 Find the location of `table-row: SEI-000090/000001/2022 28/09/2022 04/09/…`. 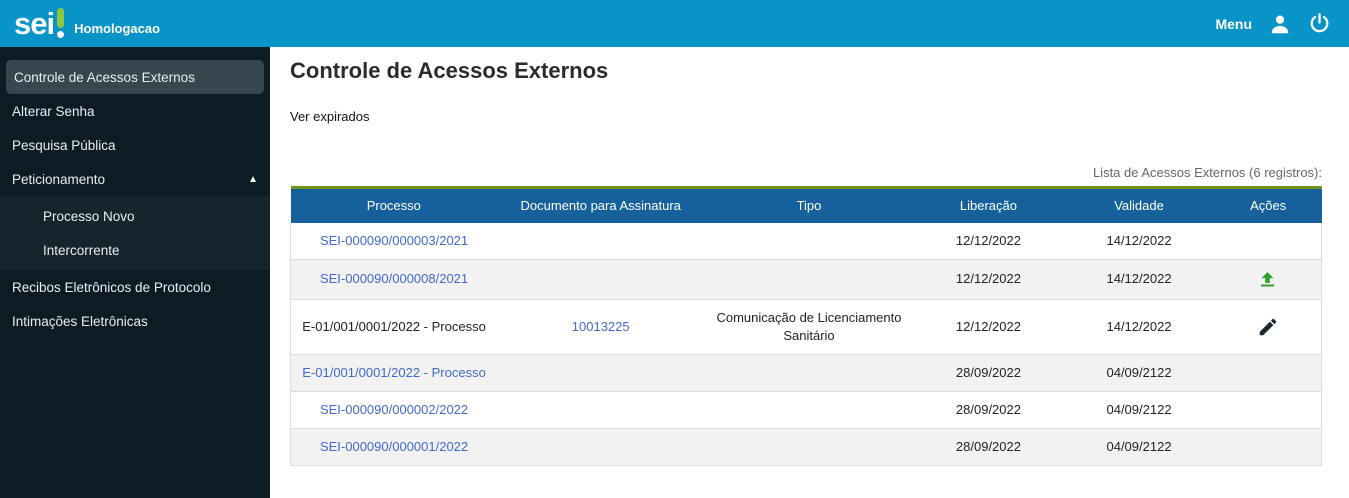

table-row: SEI-000090/000001/2022 28/09/2022 04/09/… is located at coordinates (806, 447).